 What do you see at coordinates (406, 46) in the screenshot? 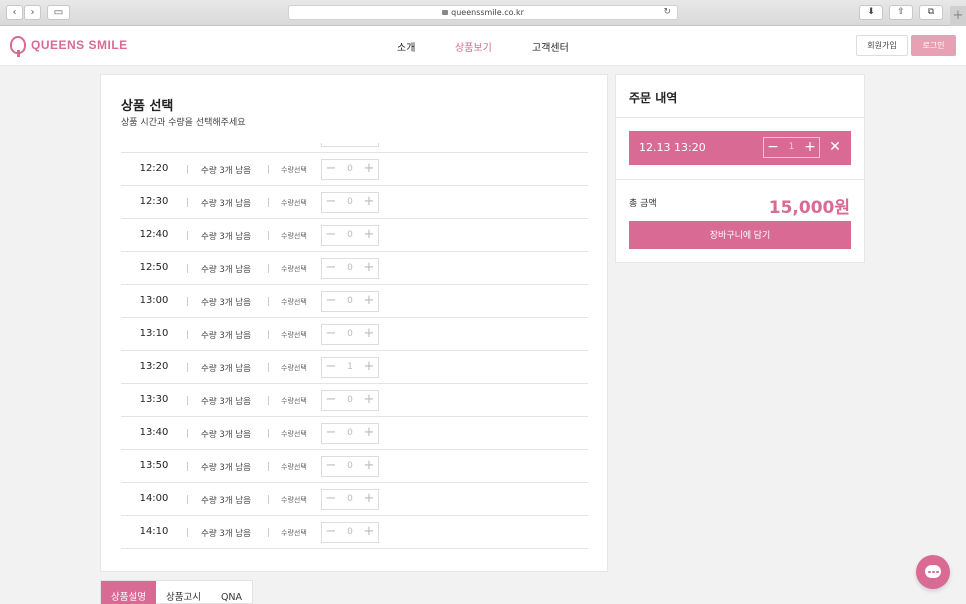
I see `nav-intro: 소개` at bounding box center [406, 46].